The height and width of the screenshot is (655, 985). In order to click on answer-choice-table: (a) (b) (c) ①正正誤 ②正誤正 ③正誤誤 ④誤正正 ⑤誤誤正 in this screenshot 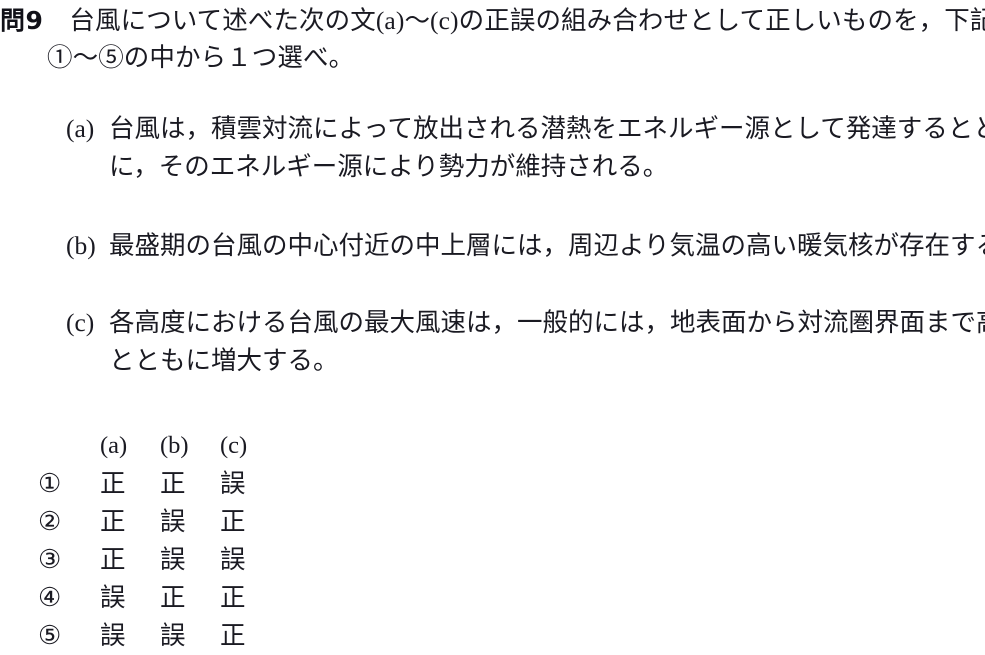, I will do `click(159, 540)`.